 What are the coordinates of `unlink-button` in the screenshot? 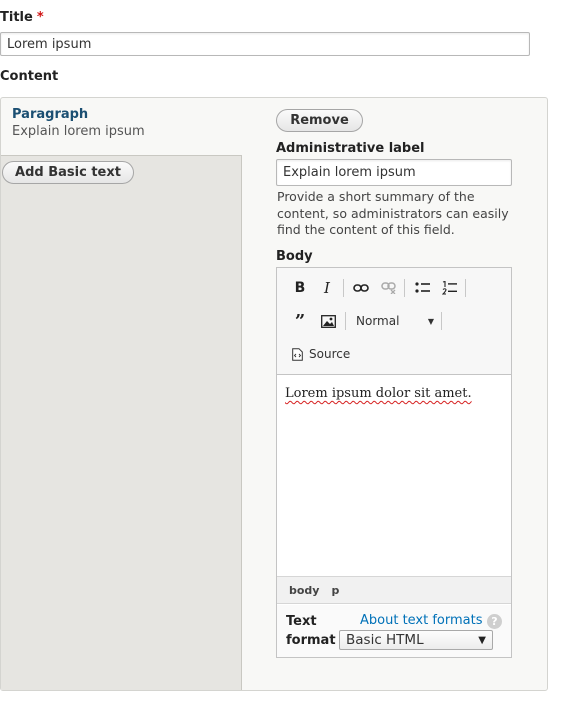 It's located at (389, 288).